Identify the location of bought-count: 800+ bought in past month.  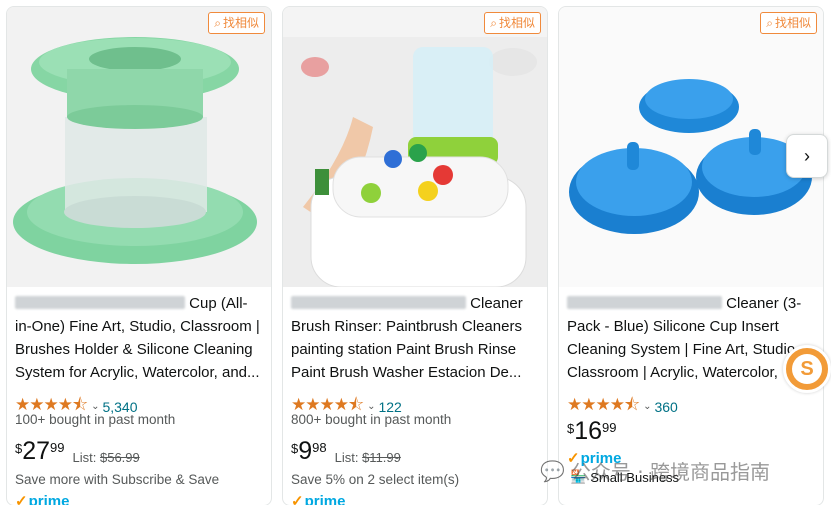
(371, 419).